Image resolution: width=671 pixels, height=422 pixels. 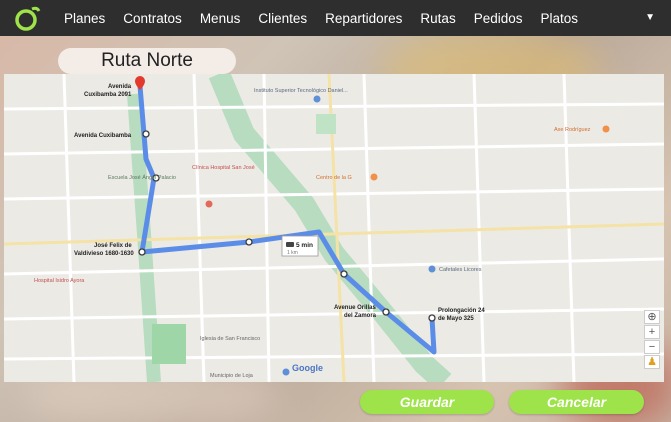 I want to click on poi-church-label: Iglesia de San Francisco, so click(x=230, y=339).